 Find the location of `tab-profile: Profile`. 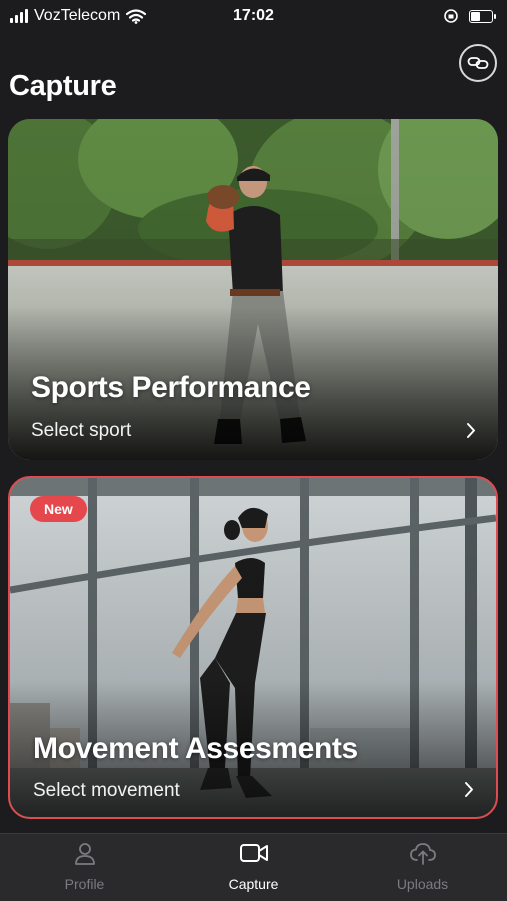

tab-profile: Profile is located at coordinates (84, 867).